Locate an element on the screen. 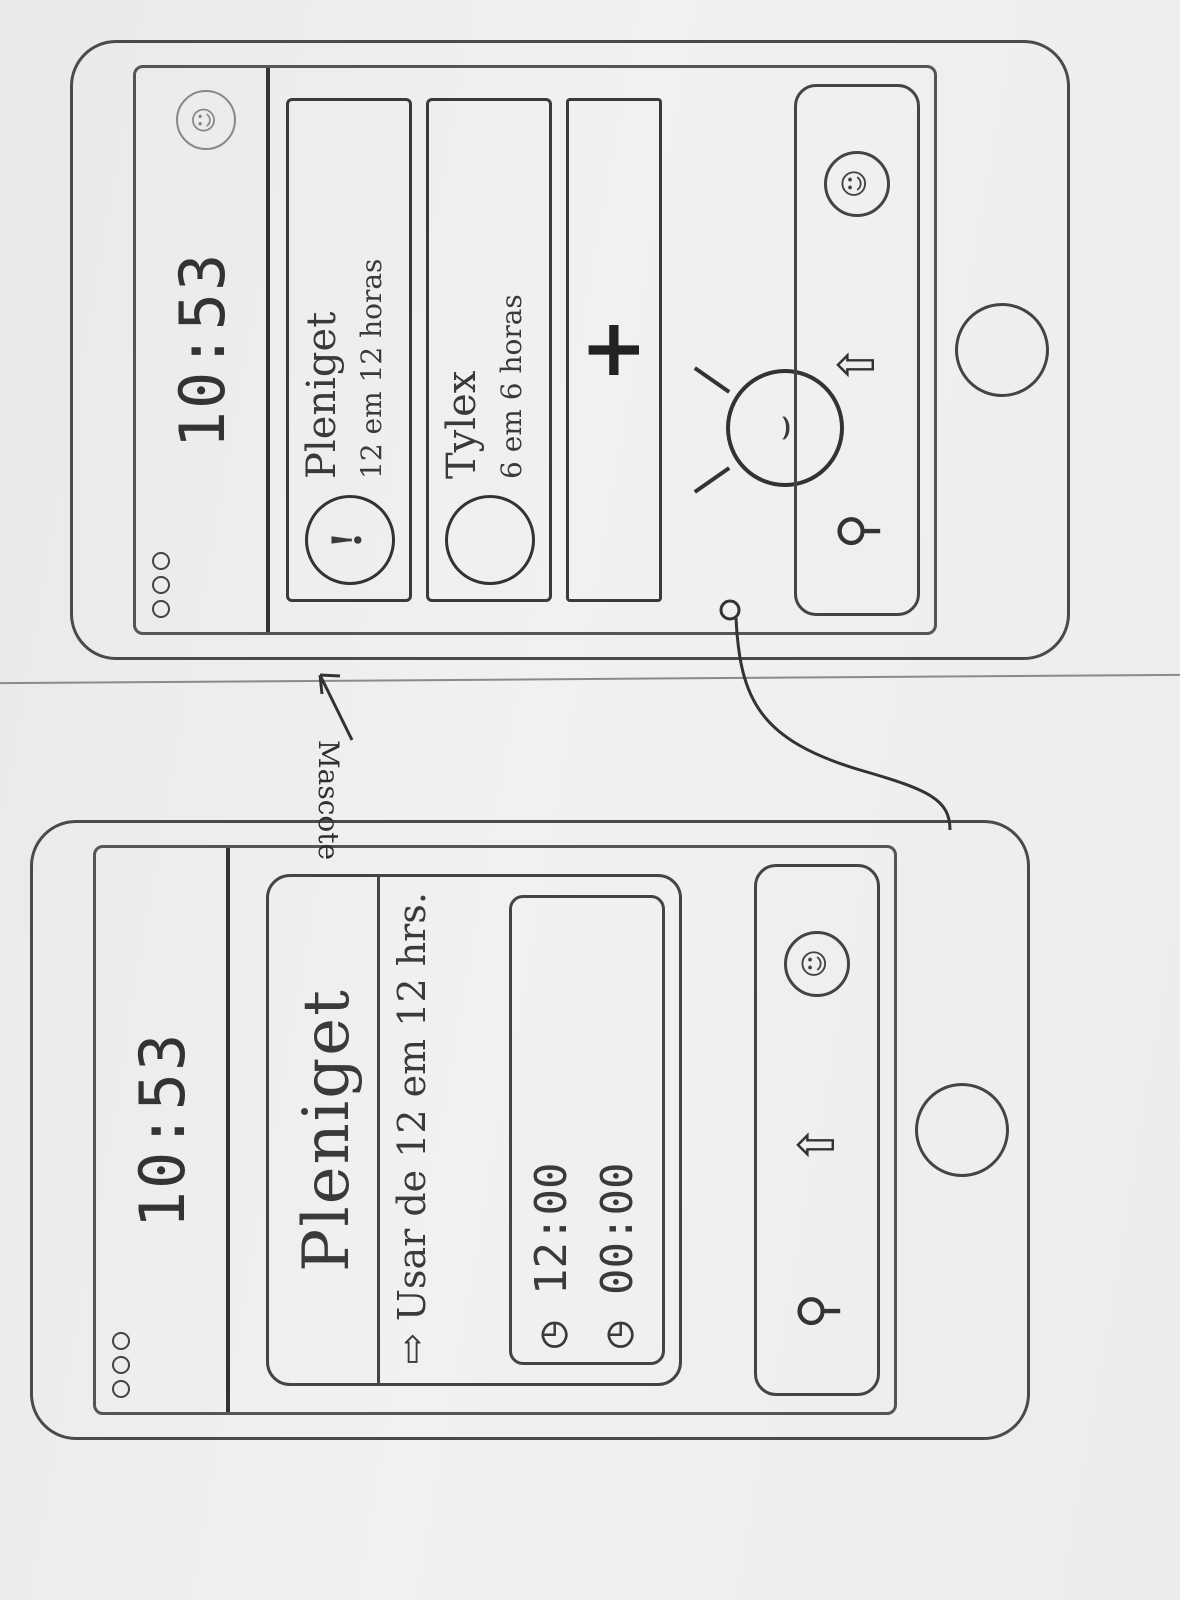 This screenshot has height=1600, width=1180. flow-connector is located at coordinates (635, 715).